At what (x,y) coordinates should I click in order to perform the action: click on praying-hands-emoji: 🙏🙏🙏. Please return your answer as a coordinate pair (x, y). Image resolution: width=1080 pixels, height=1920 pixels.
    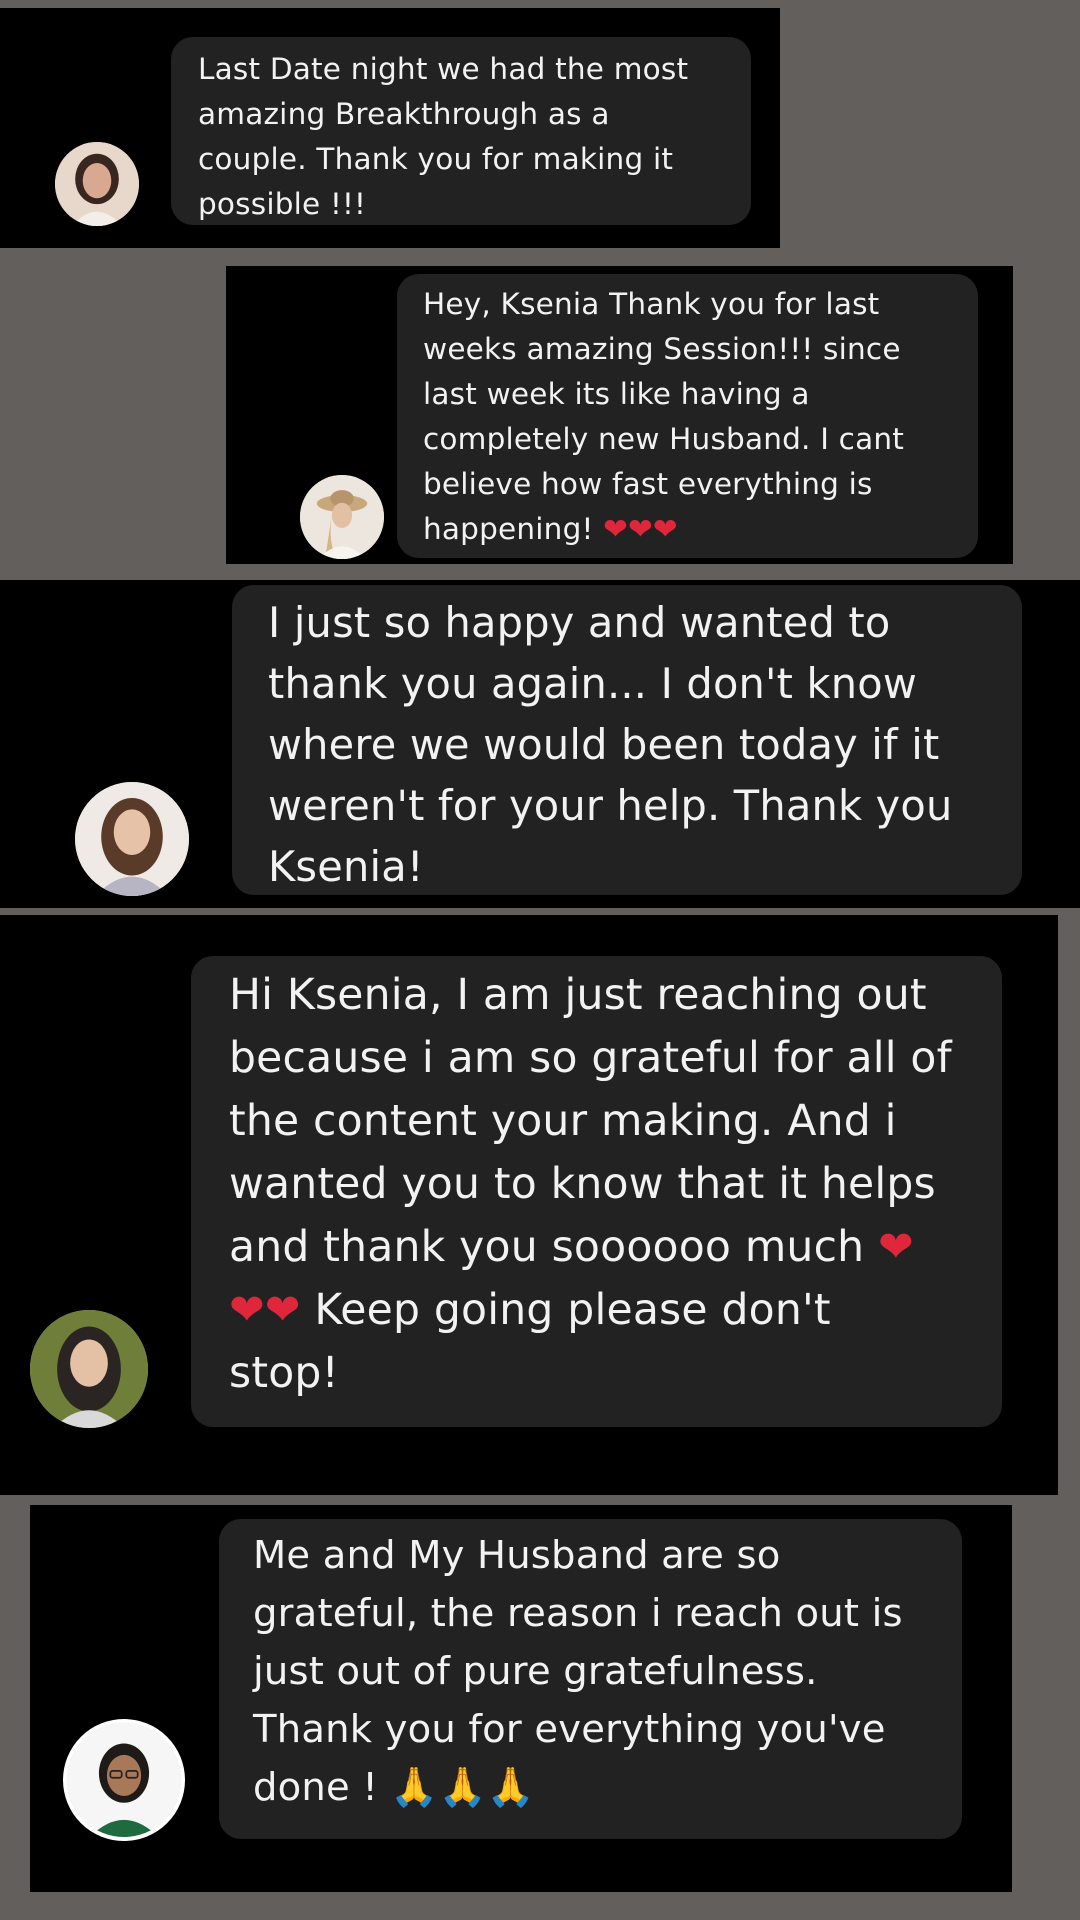
    Looking at the image, I should click on (462, 1787).